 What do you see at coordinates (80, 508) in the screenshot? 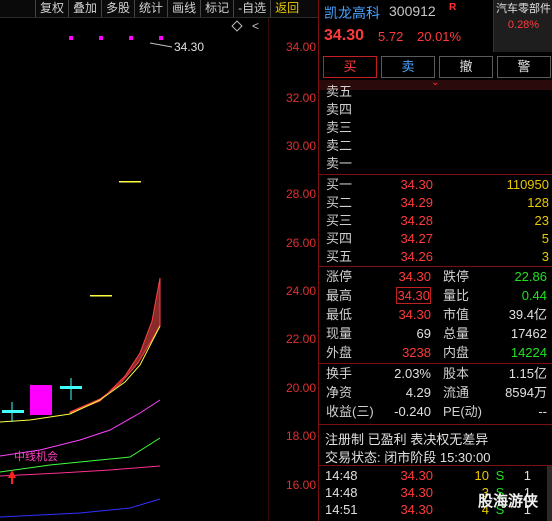
I see `ma-blue-line` at bounding box center [80, 508].